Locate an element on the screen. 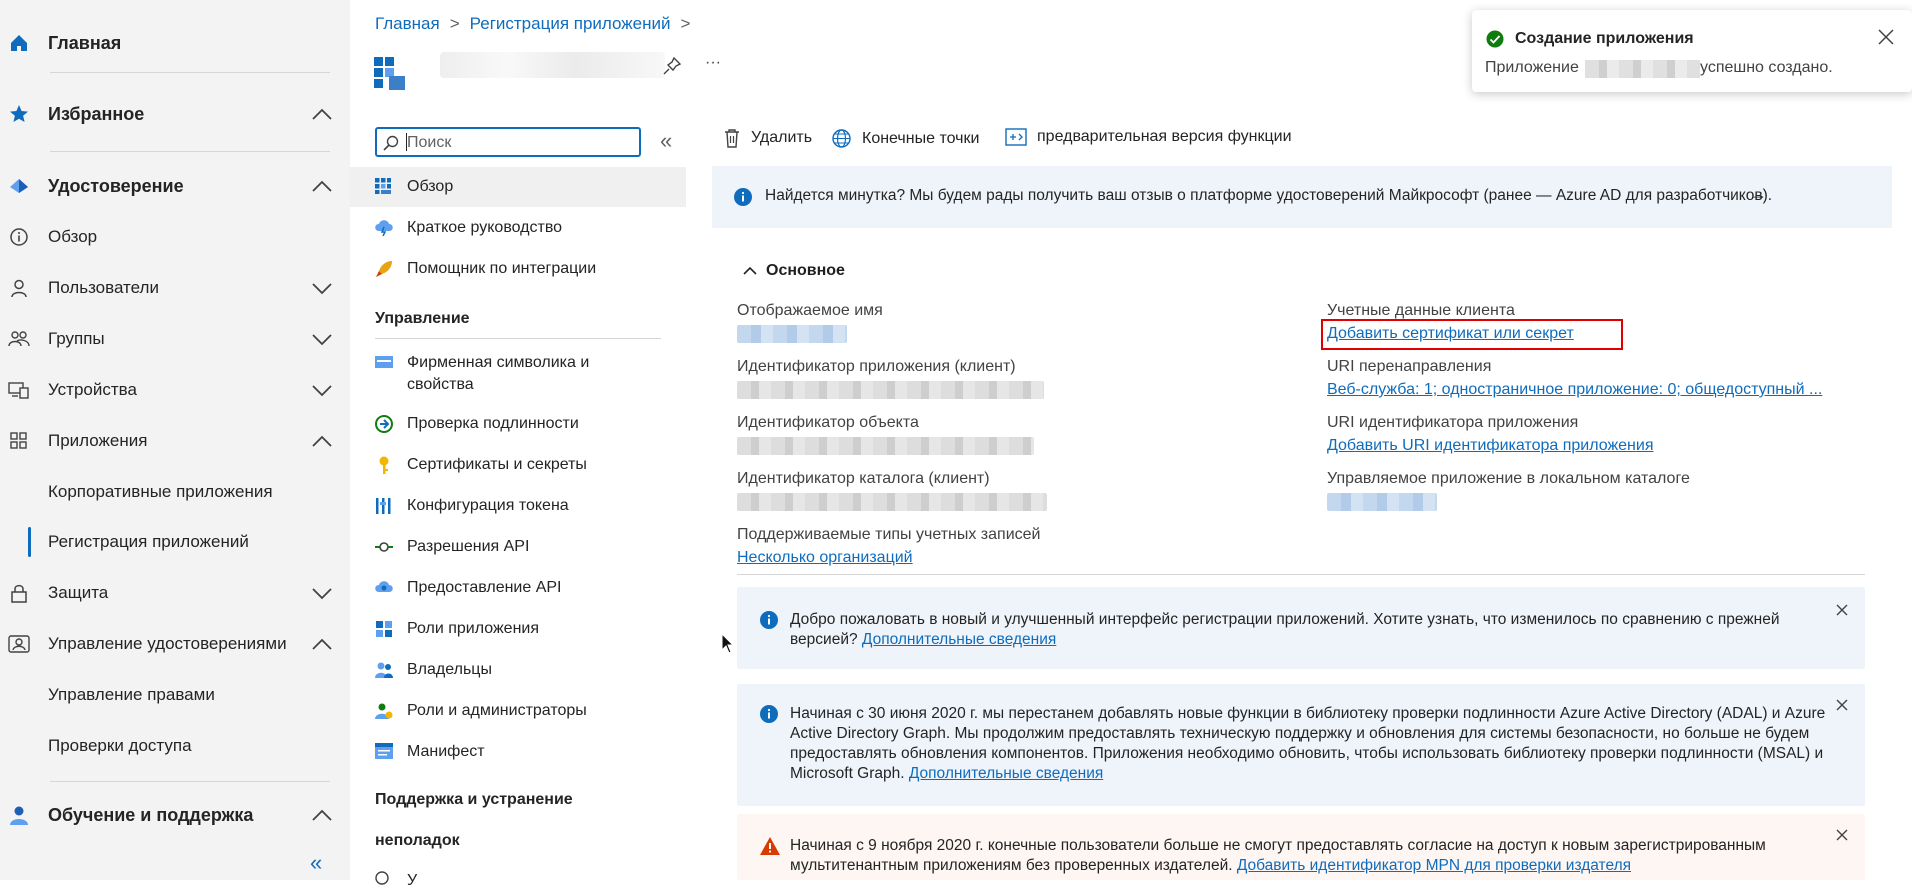 This screenshot has width=1912, height=892. menu-token-configuration: Конфигурация токена is located at coordinates (518, 506).